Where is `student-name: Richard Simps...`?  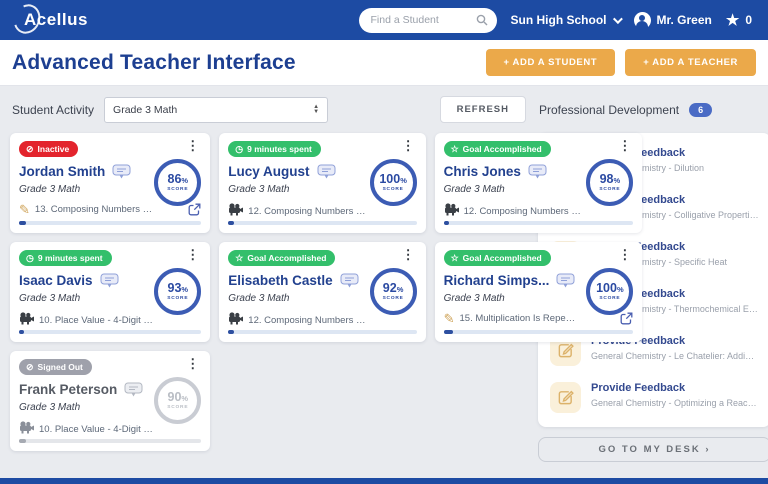
student-name: Richard Simps... is located at coordinates (497, 280).